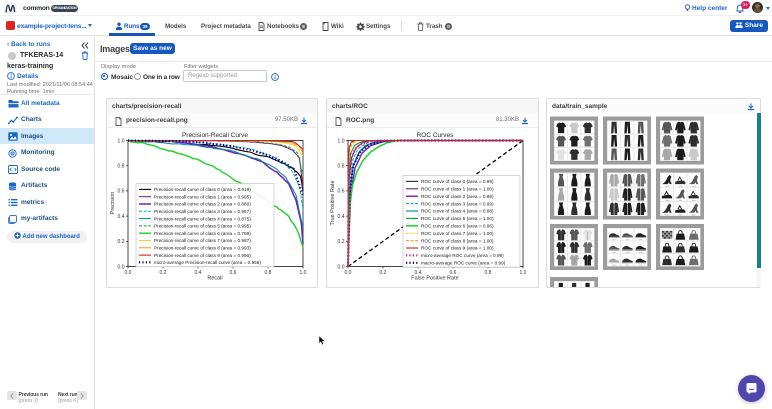 This screenshot has height=409, width=772. I want to click on svg-text:ROC curve of class 4 (area = 0: ROC curve of class 4 (area = 0.98), so click(457, 211).